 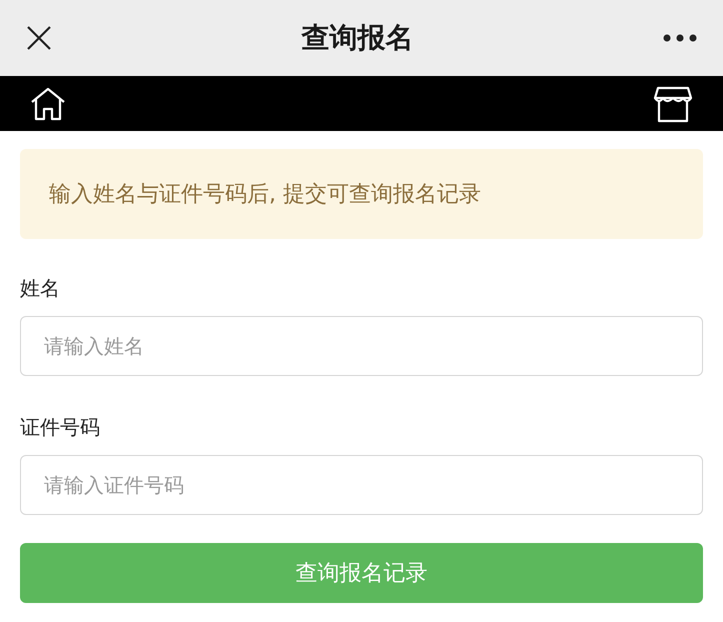 I want to click on notice-banner: 输入姓名与证件号码后, 提交可查询报名记录, so click(x=361, y=194).